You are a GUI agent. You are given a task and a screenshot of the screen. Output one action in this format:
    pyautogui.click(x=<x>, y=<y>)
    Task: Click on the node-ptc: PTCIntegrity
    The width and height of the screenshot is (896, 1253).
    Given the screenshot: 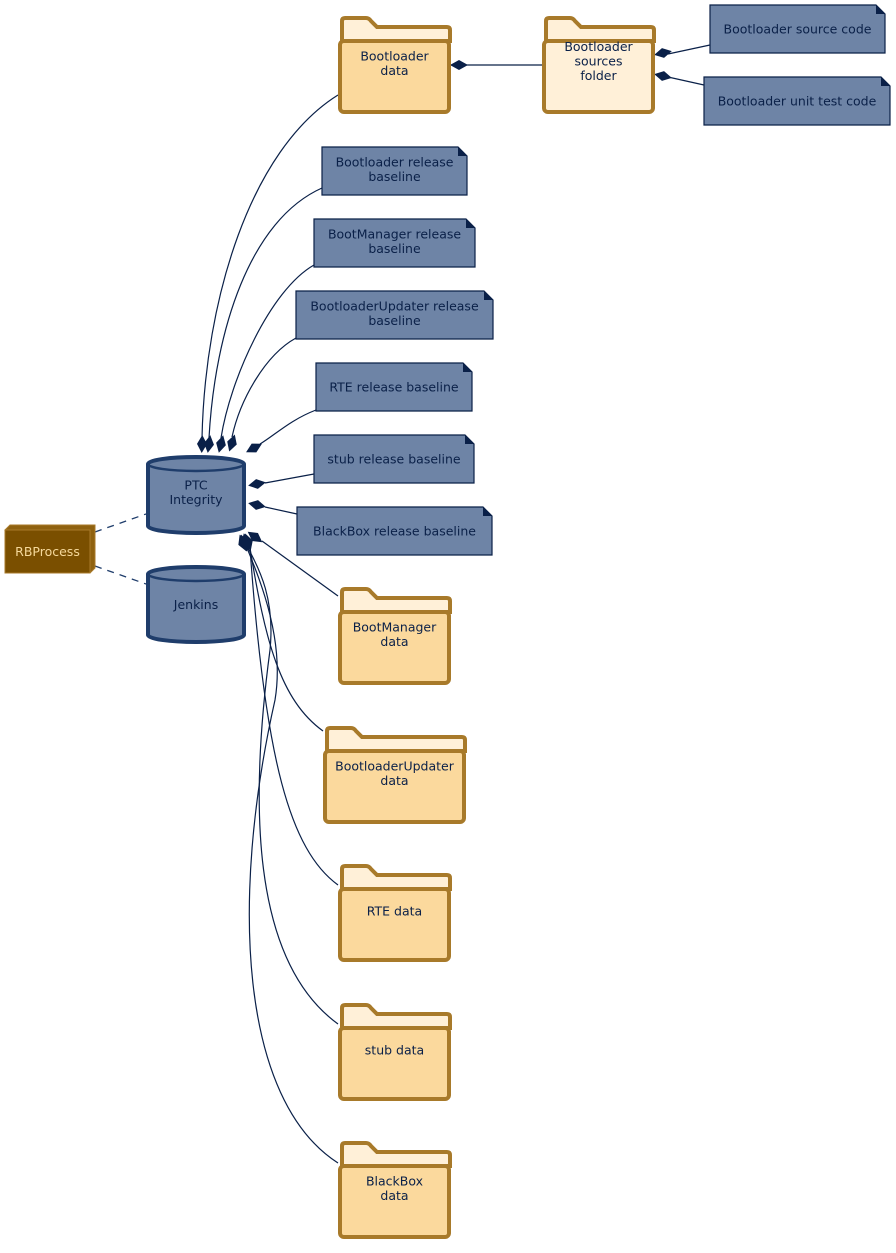 What is the action you would take?
    pyautogui.click(x=196, y=495)
    